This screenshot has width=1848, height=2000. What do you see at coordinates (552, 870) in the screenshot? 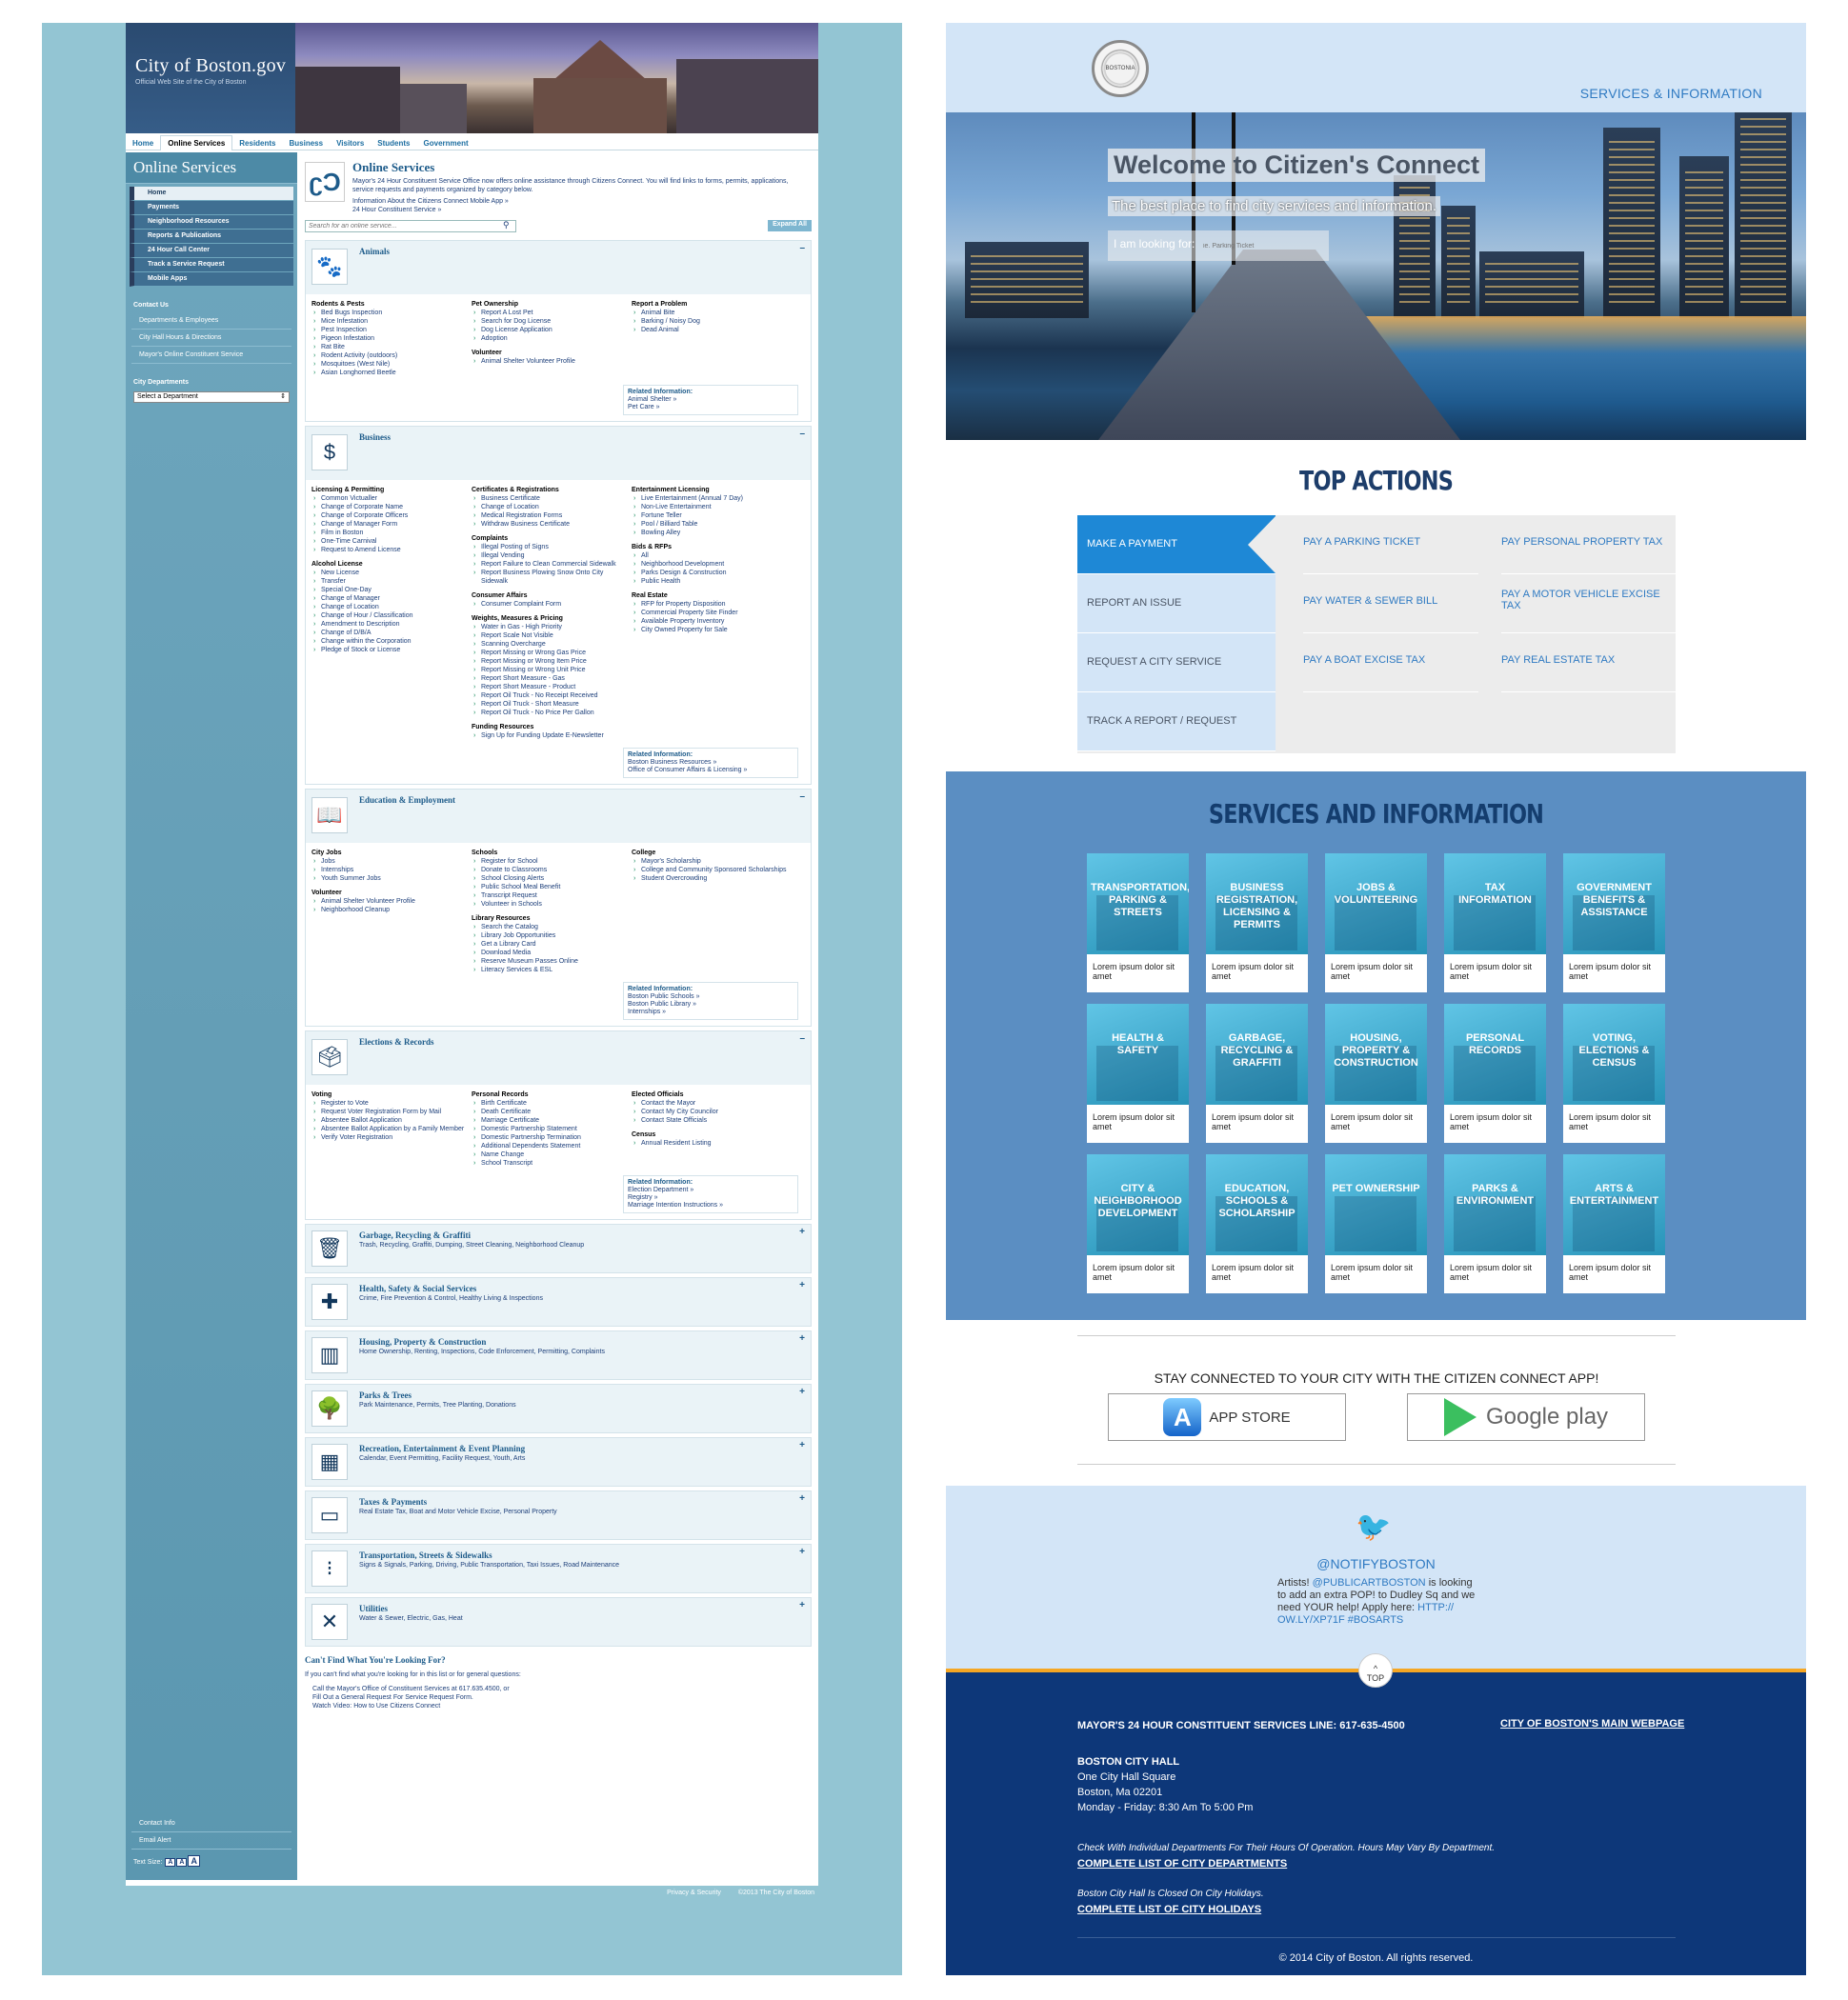
I see `service-link: Donate to Classrooms` at bounding box center [552, 870].